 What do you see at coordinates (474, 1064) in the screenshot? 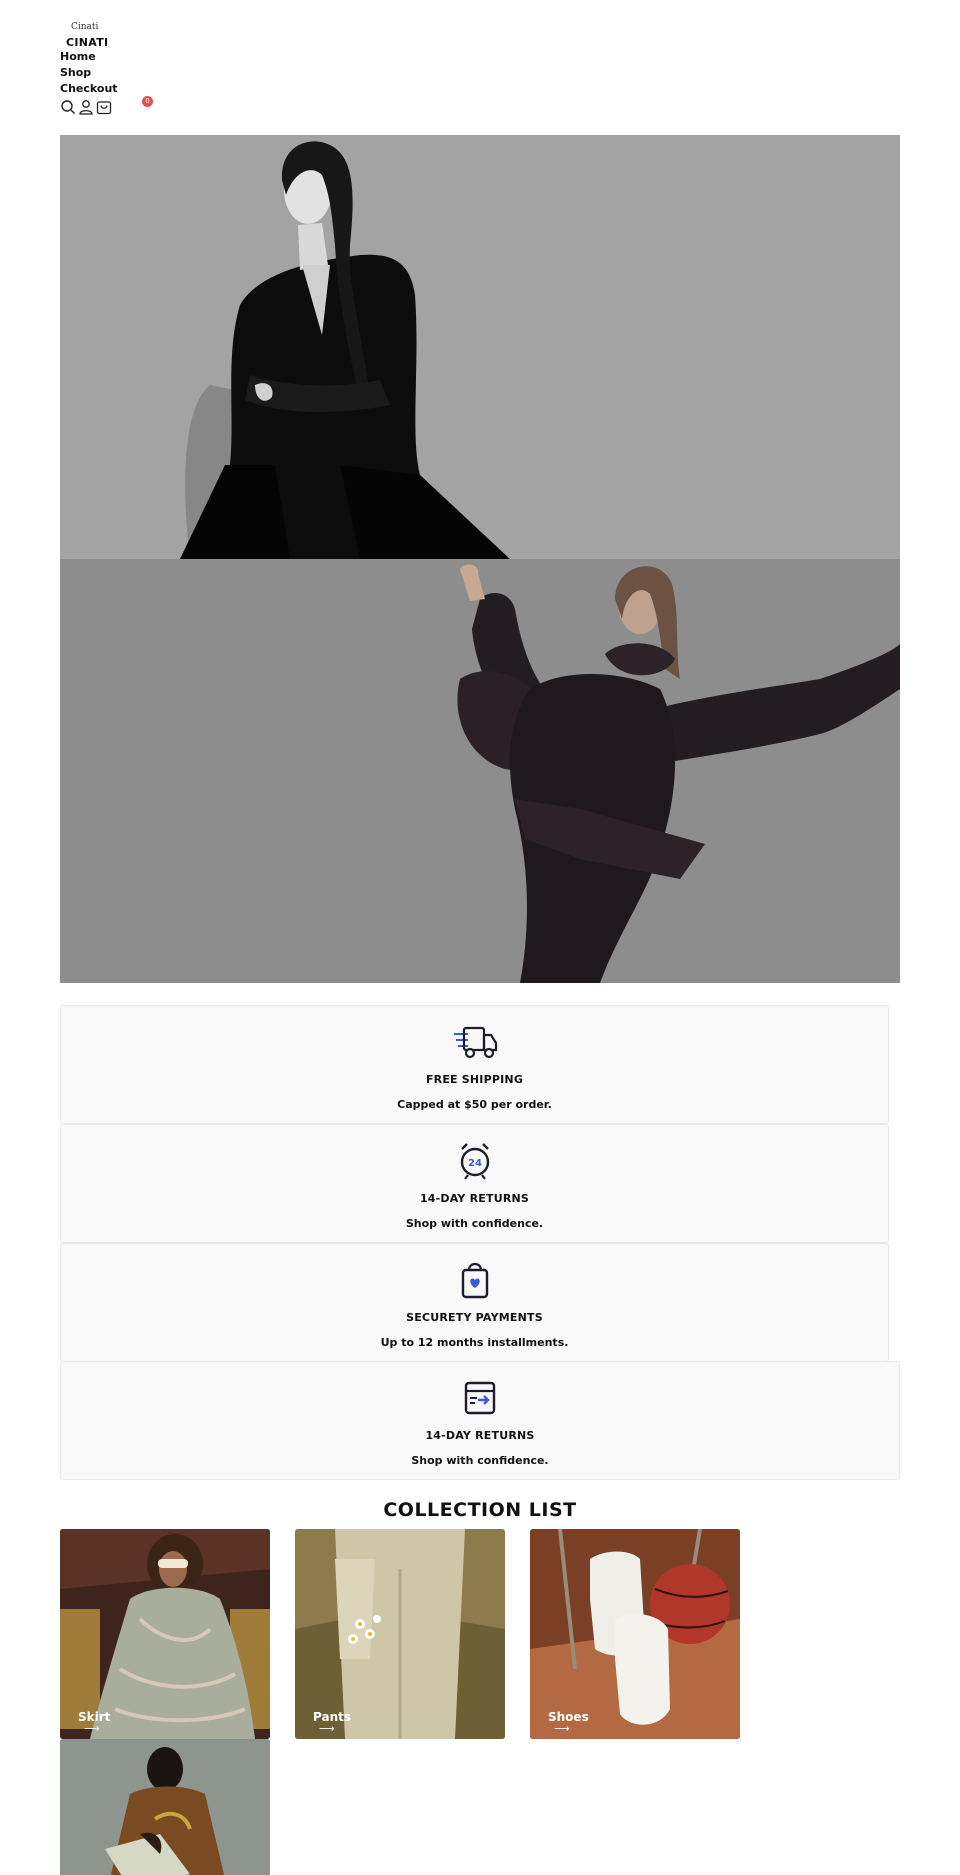
I see `feature-card-shipping: FREE SHIPPING Capped at $50 per order.` at bounding box center [474, 1064].